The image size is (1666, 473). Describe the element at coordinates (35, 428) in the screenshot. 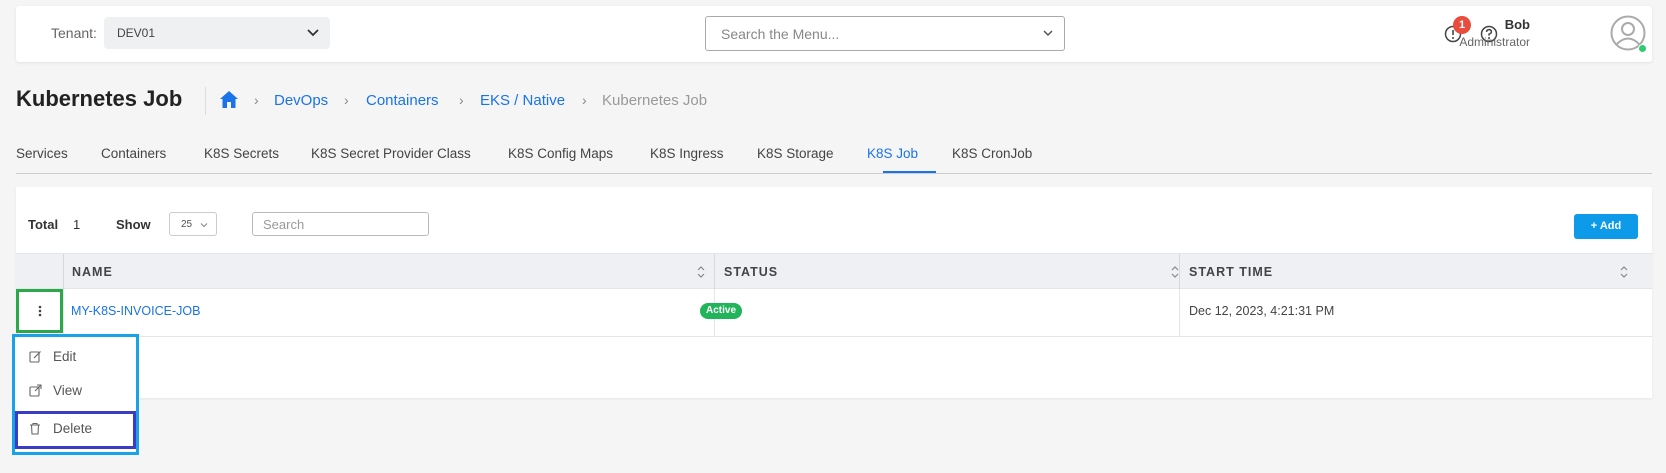

I see `trash-icon` at that location.